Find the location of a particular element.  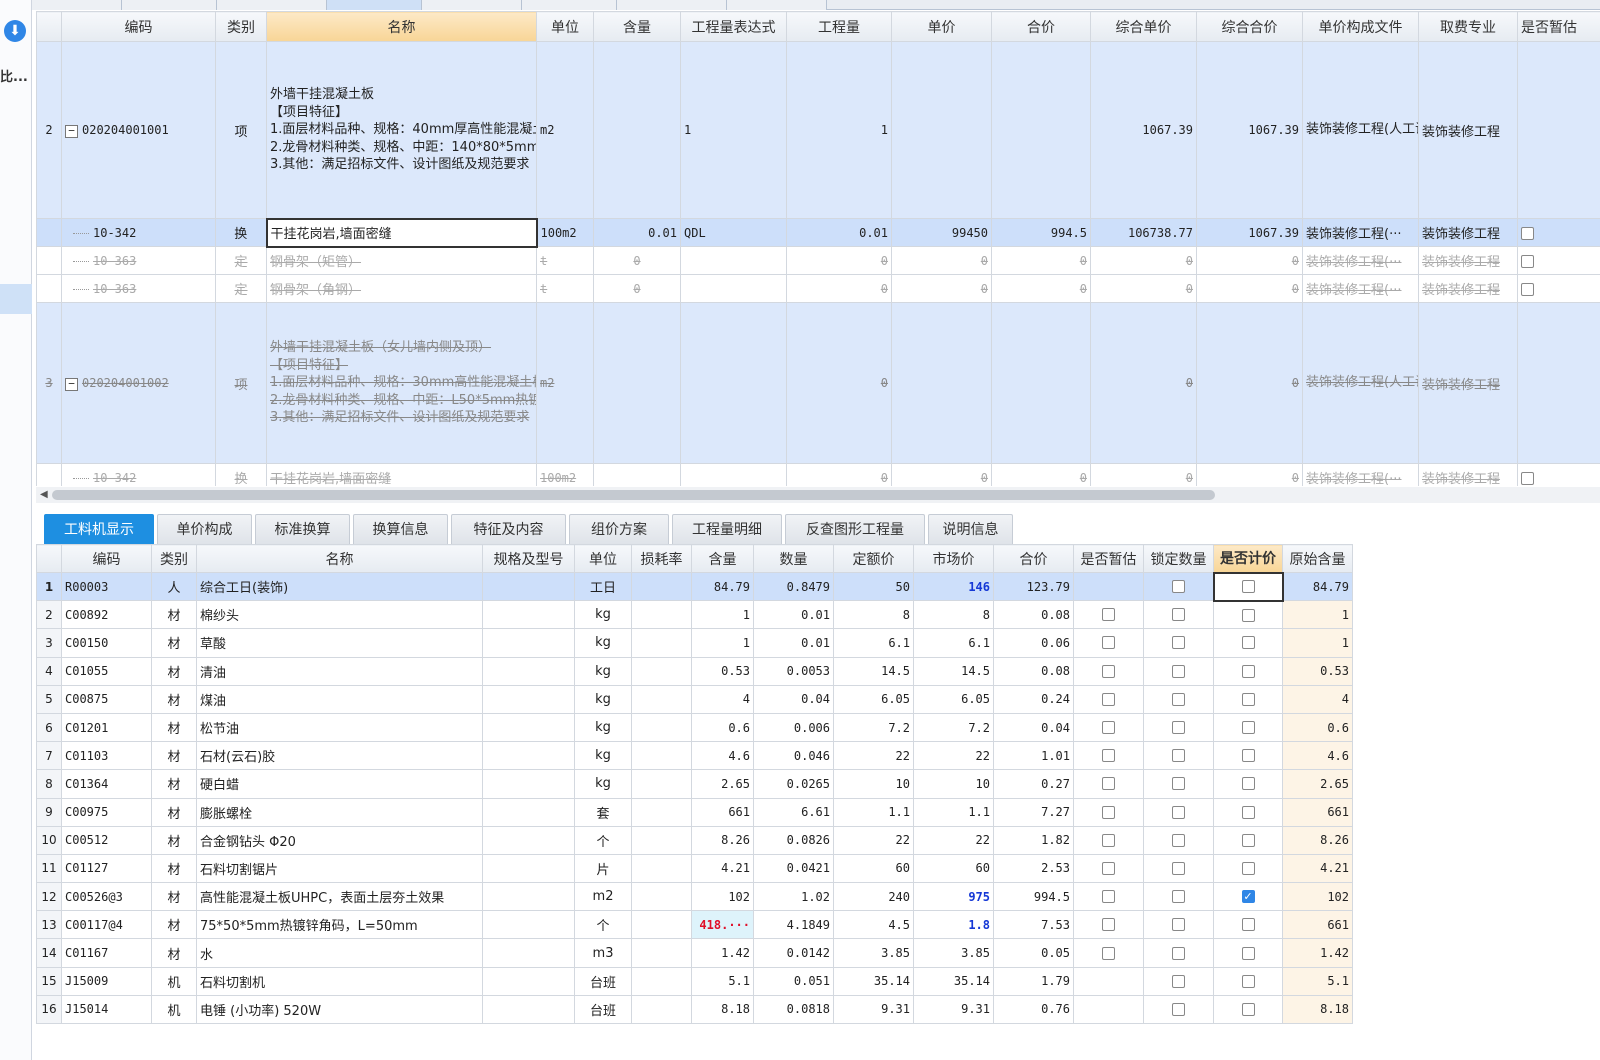

resource-row: 8 C01364 材 硬白蜡 kg 2.65 0.0265 10 10 0.27 2.65 is located at coordinates (694, 784).